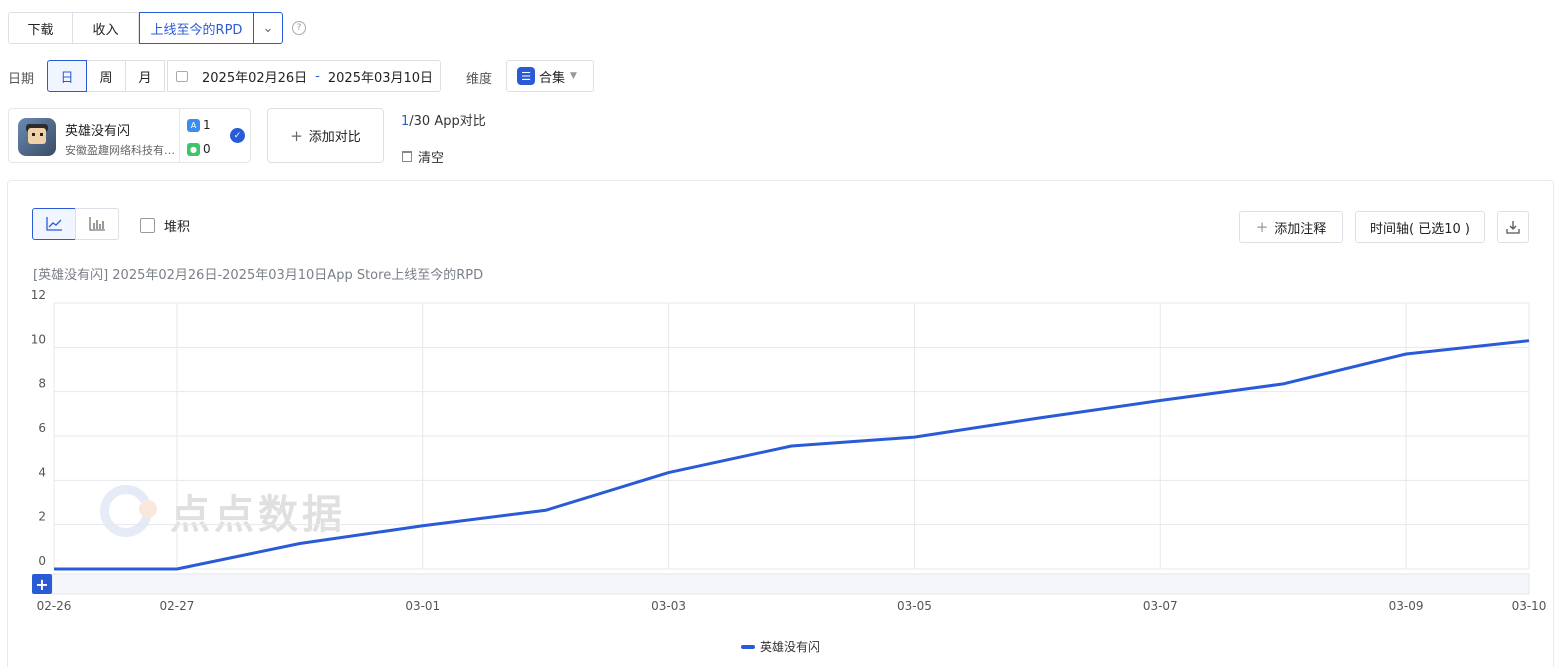 The height and width of the screenshot is (667, 1554). What do you see at coordinates (431, 158) in the screenshot?
I see `clear-label: 清空` at bounding box center [431, 158].